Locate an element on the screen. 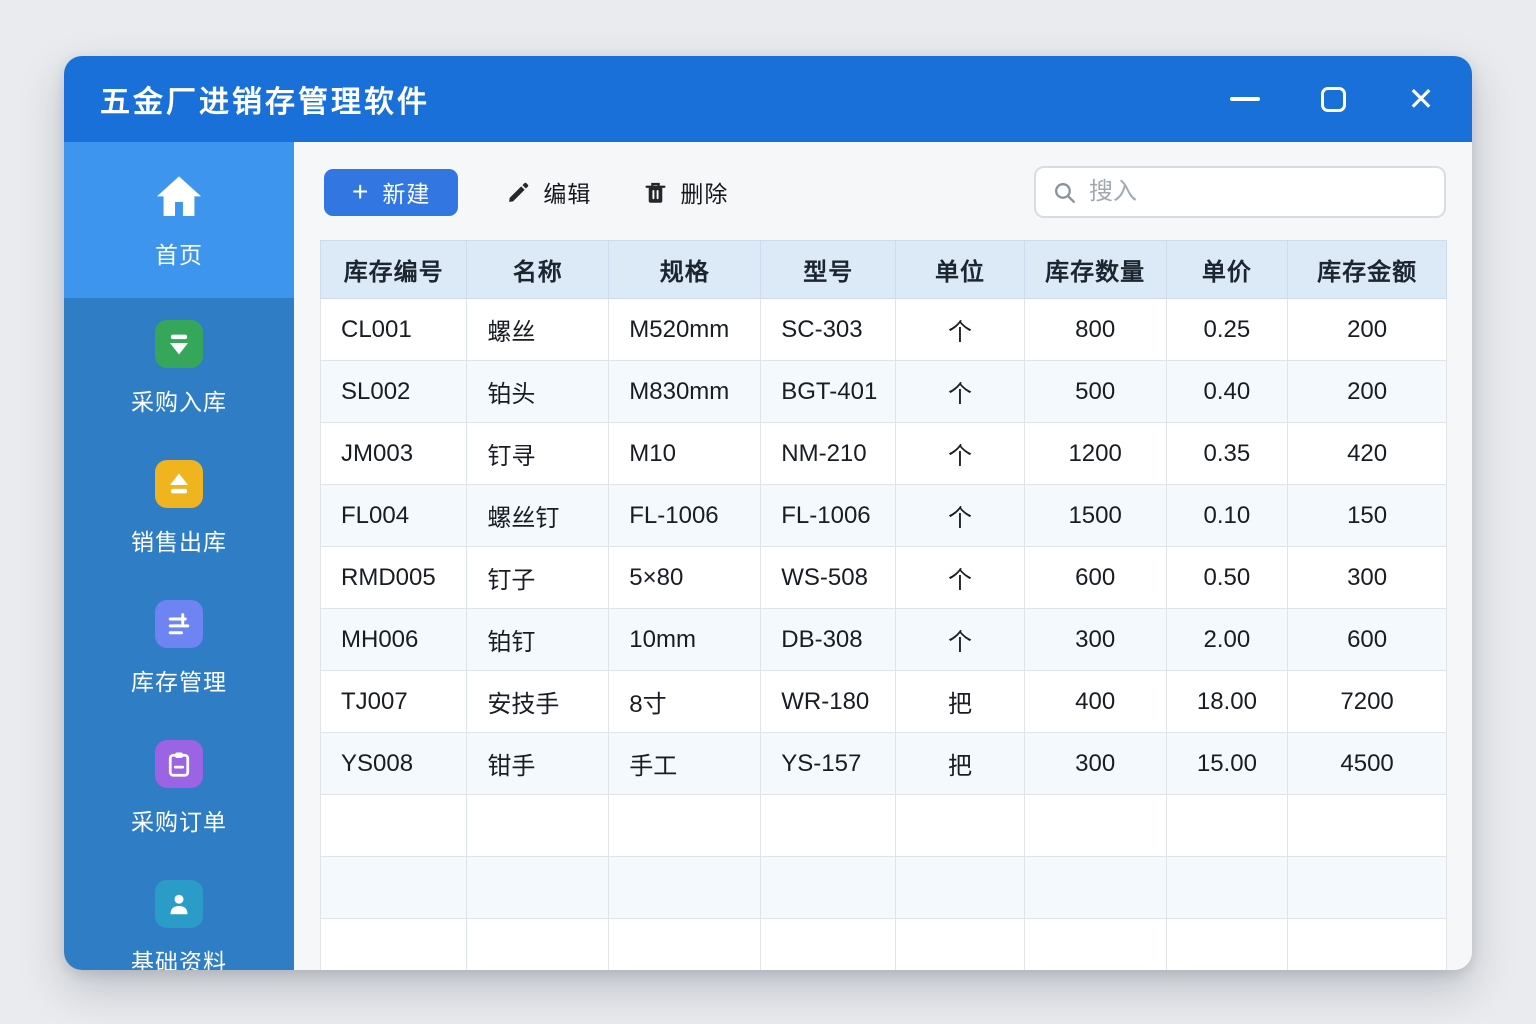 This screenshot has width=1536, height=1024. sidebar-item-purchase-in: 采购入库 is located at coordinates (179, 368).